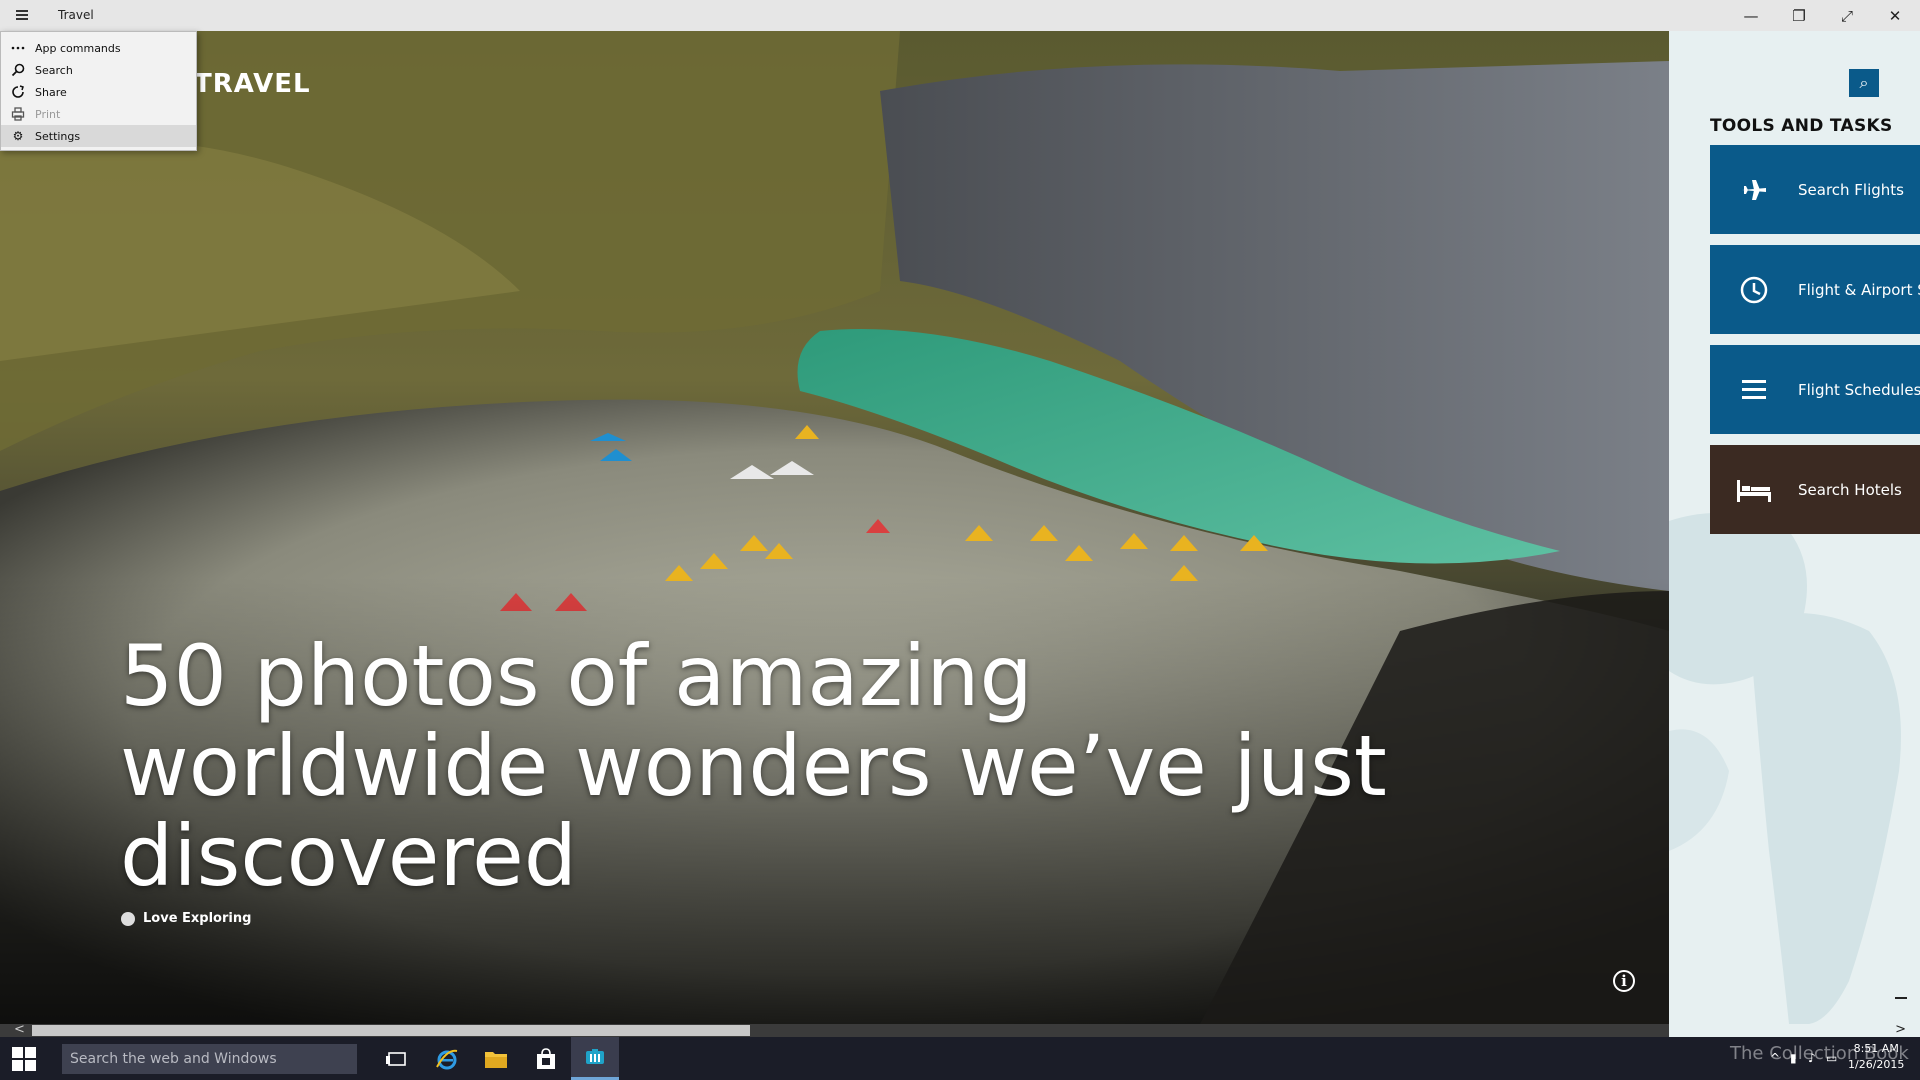  Describe the element at coordinates (18, 114) in the screenshot. I see `print-icon` at that location.